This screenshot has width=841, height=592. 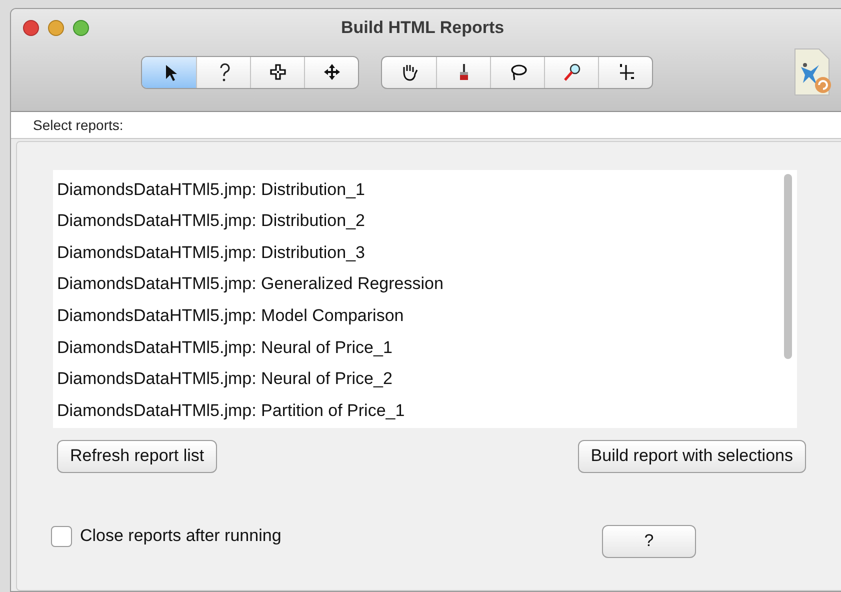 I want to click on report-item: DiamondsDataHTMl5.jmp: Neural of Price_1, so click(x=416, y=348).